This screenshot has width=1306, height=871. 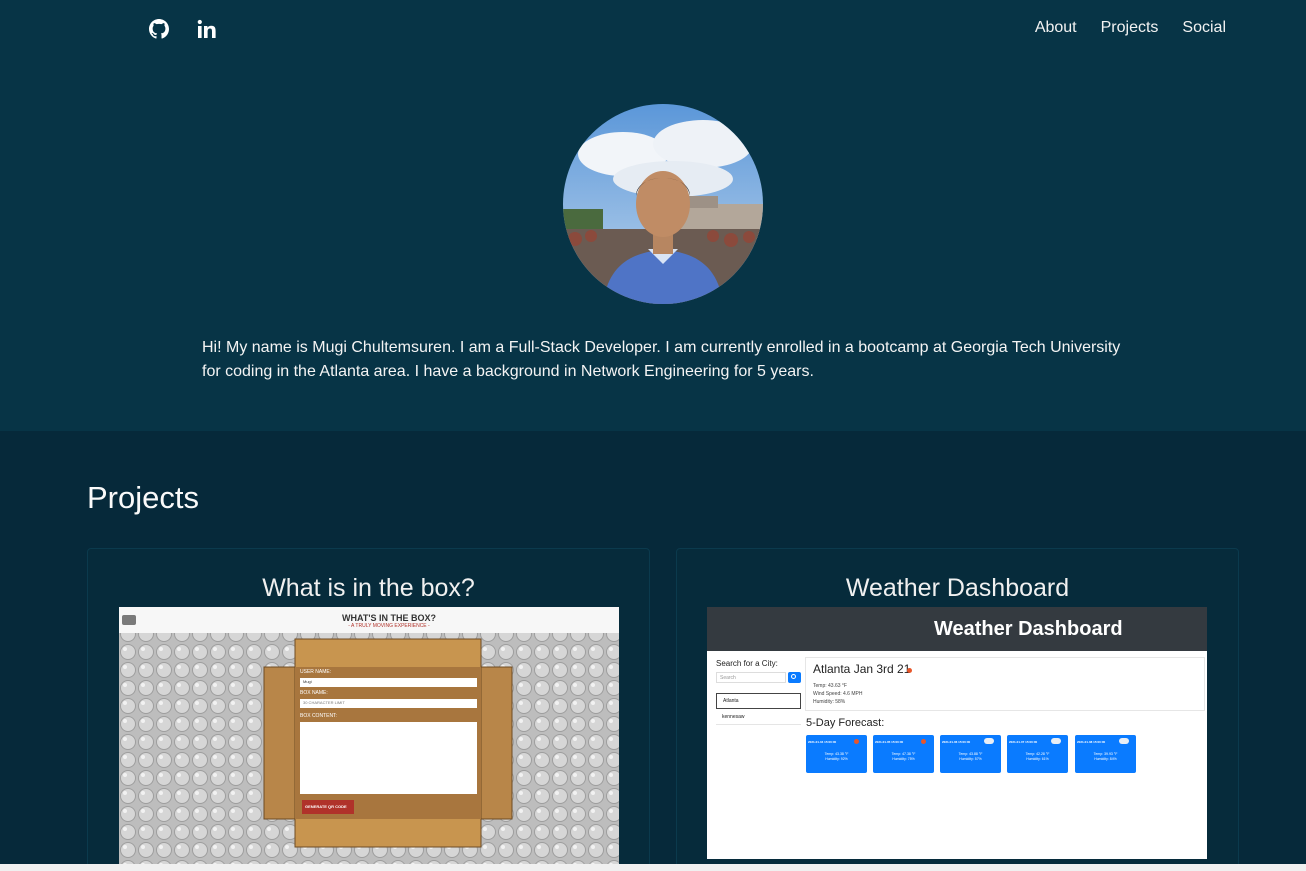 What do you see at coordinates (1056, 28) in the screenshot?
I see `nav-link-about: About` at bounding box center [1056, 28].